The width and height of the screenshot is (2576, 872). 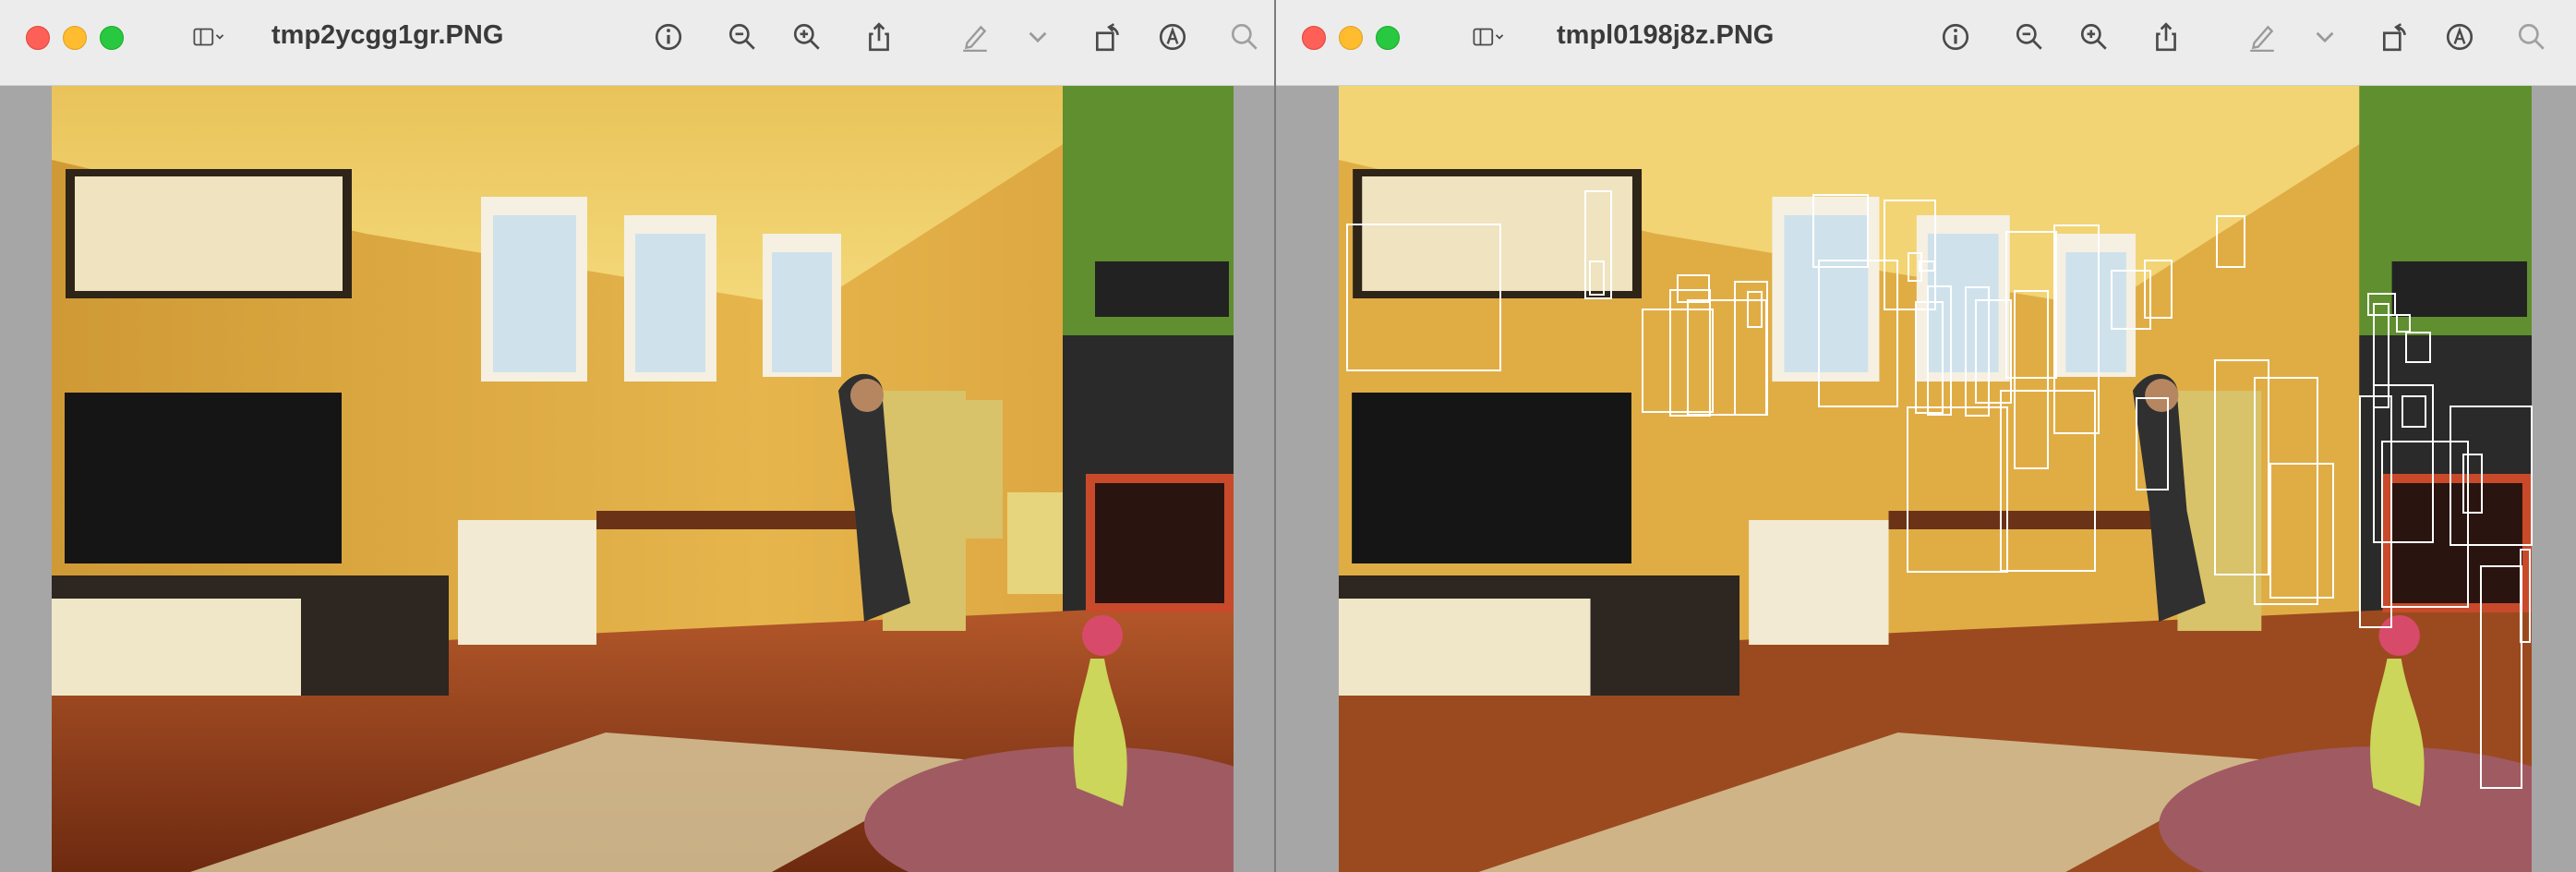 I want to click on detection-box-clock, so click(x=1840, y=231).